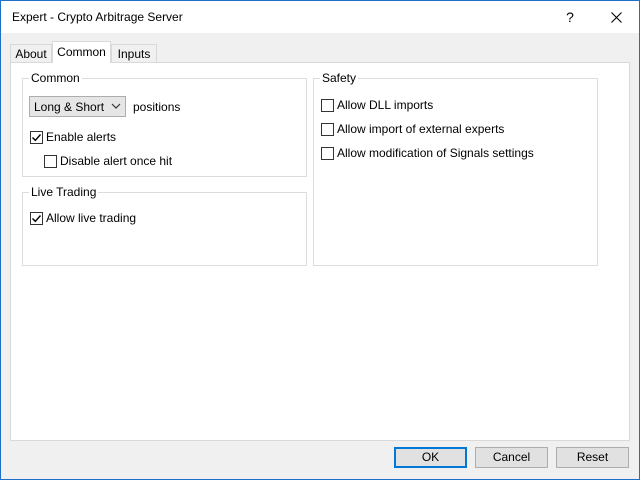  What do you see at coordinates (116, 161) in the screenshot?
I see `disable-alert-once-hit-label: Disable alert once hit` at bounding box center [116, 161].